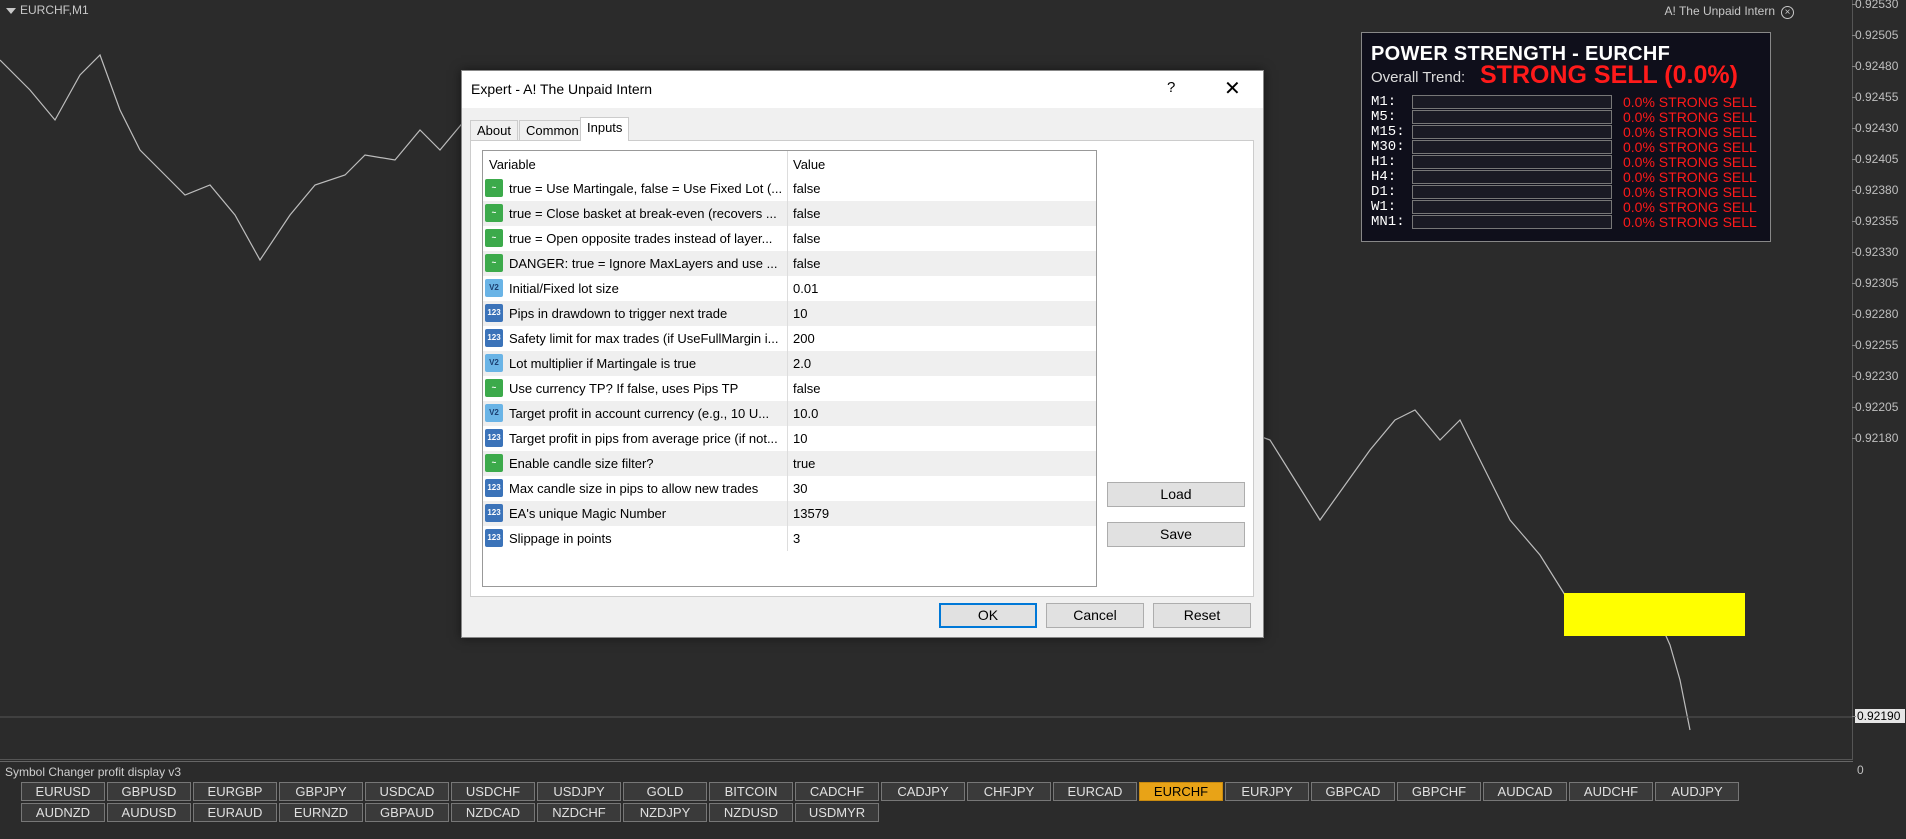  I want to click on parameter-value: 2.0, so click(802, 363).